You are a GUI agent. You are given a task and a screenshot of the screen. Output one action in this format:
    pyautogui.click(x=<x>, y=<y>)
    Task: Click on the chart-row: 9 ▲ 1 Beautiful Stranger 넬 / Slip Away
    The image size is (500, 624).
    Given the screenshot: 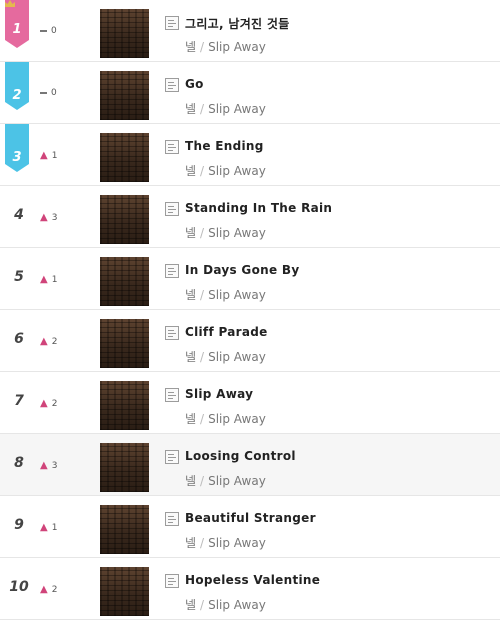 What is the action you would take?
    pyautogui.click(x=250, y=527)
    